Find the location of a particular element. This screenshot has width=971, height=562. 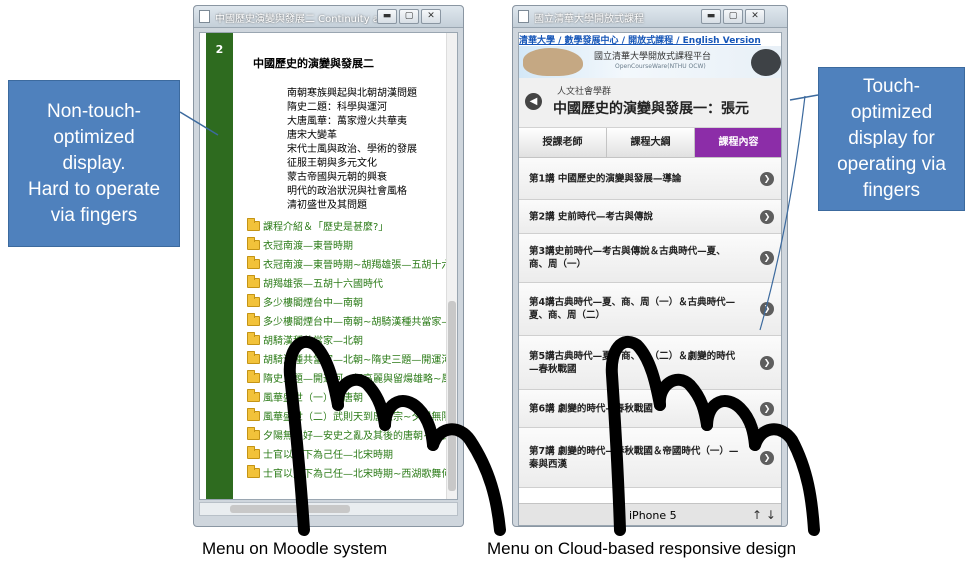

resource-link: 衣冠南渡—東晉時期~胡羯雄張—五胡十六國 is located at coordinates (352, 263).